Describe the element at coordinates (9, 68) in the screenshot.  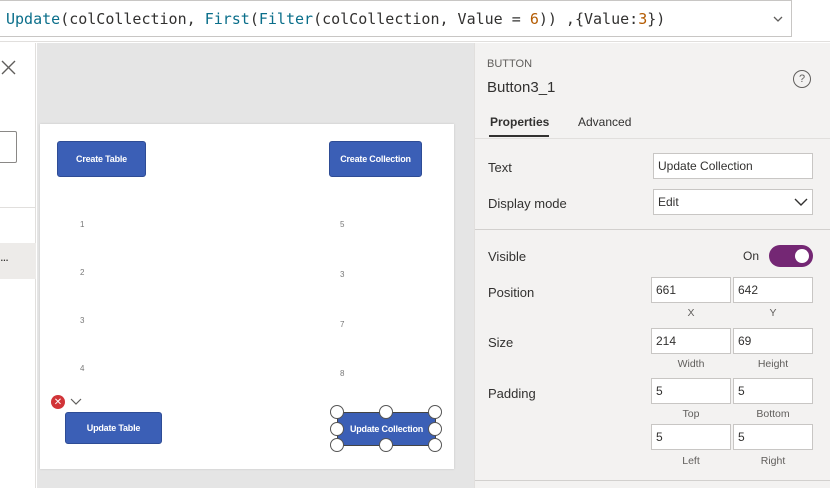
I see `close-icon` at that location.